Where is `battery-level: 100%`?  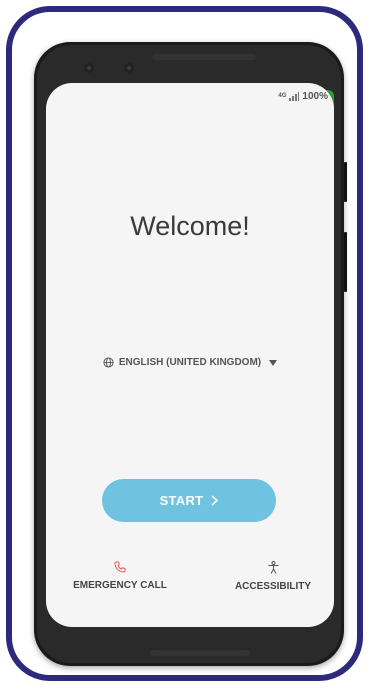 battery-level: 100% is located at coordinates (315, 96).